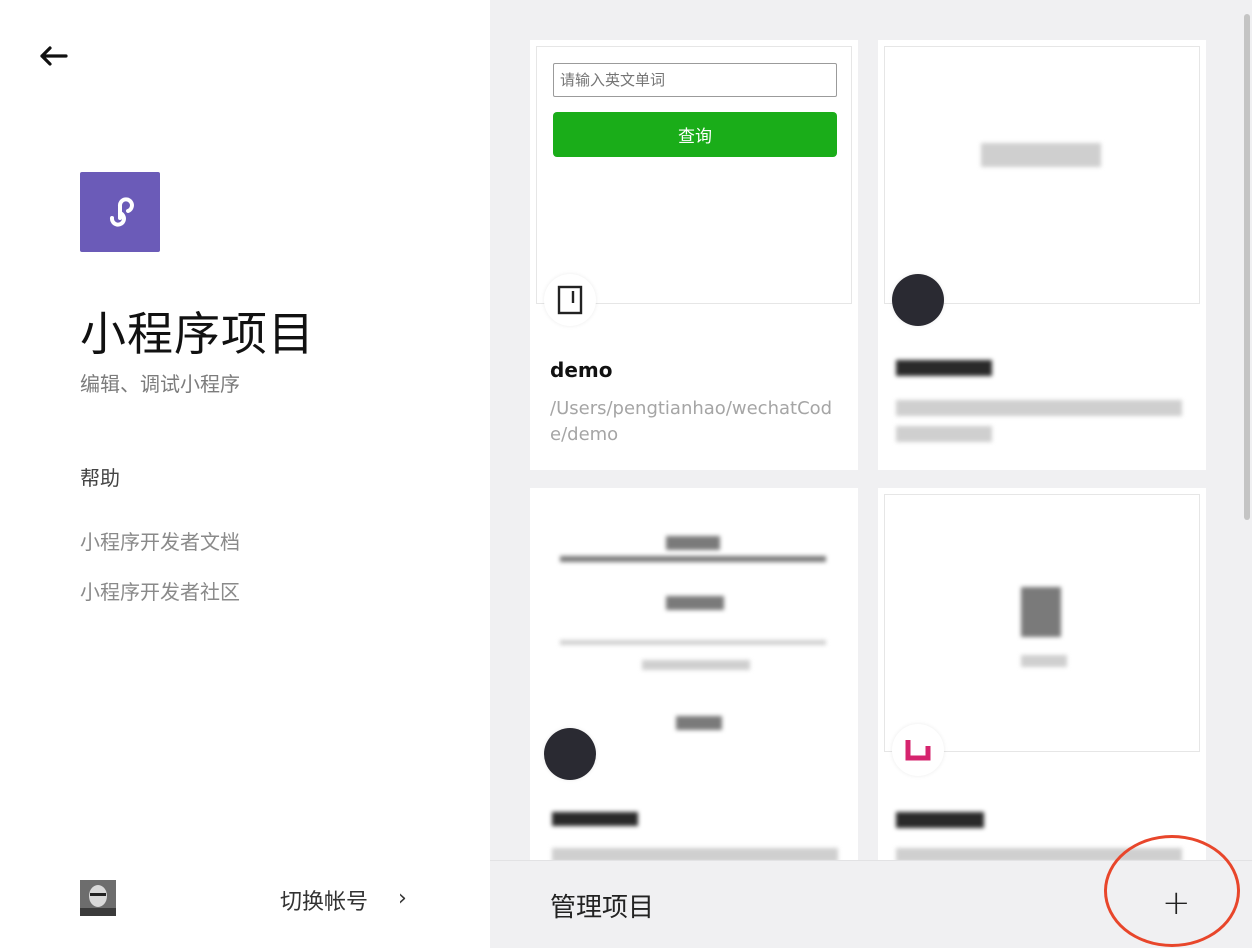 This screenshot has width=1252, height=948. What do you see at coordinates (197, 334) in the screenshot?
I see `page-title: 小程序项目` at bounding box center [197, 334].